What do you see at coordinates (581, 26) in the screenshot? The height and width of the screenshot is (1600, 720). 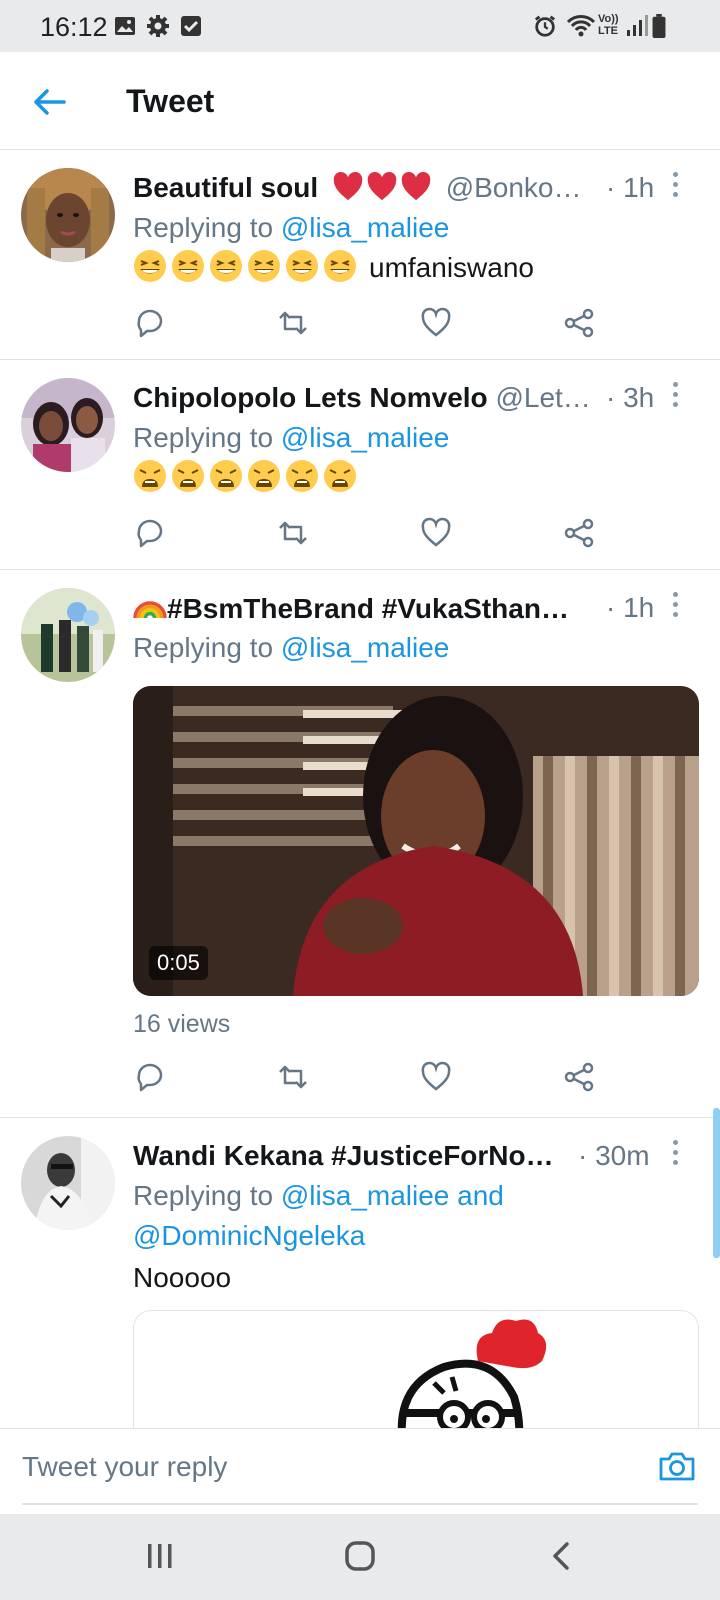 I see `wifi-icon` at bounding box center [581, 26].